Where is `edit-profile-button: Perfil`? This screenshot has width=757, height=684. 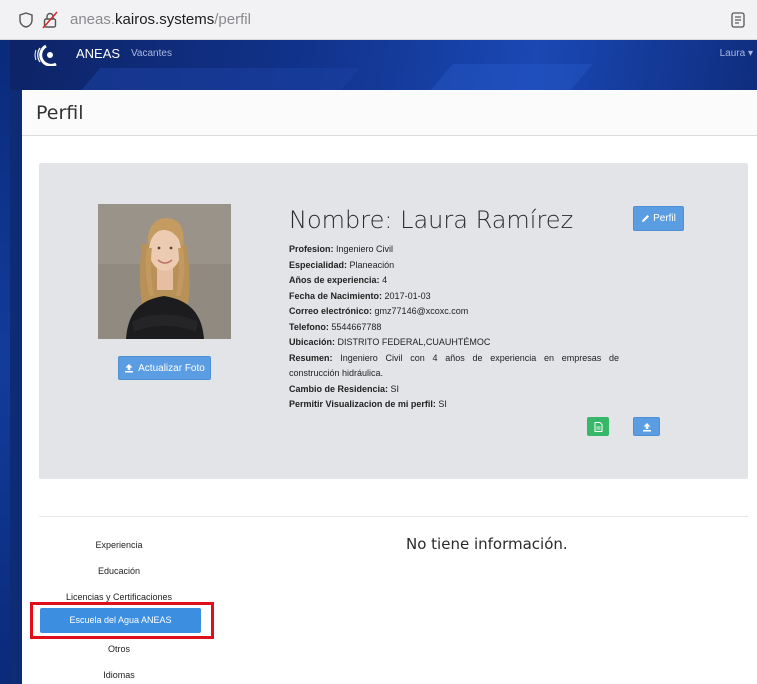 edit-profile-button: Perfil is located at coordinates (658, 218).